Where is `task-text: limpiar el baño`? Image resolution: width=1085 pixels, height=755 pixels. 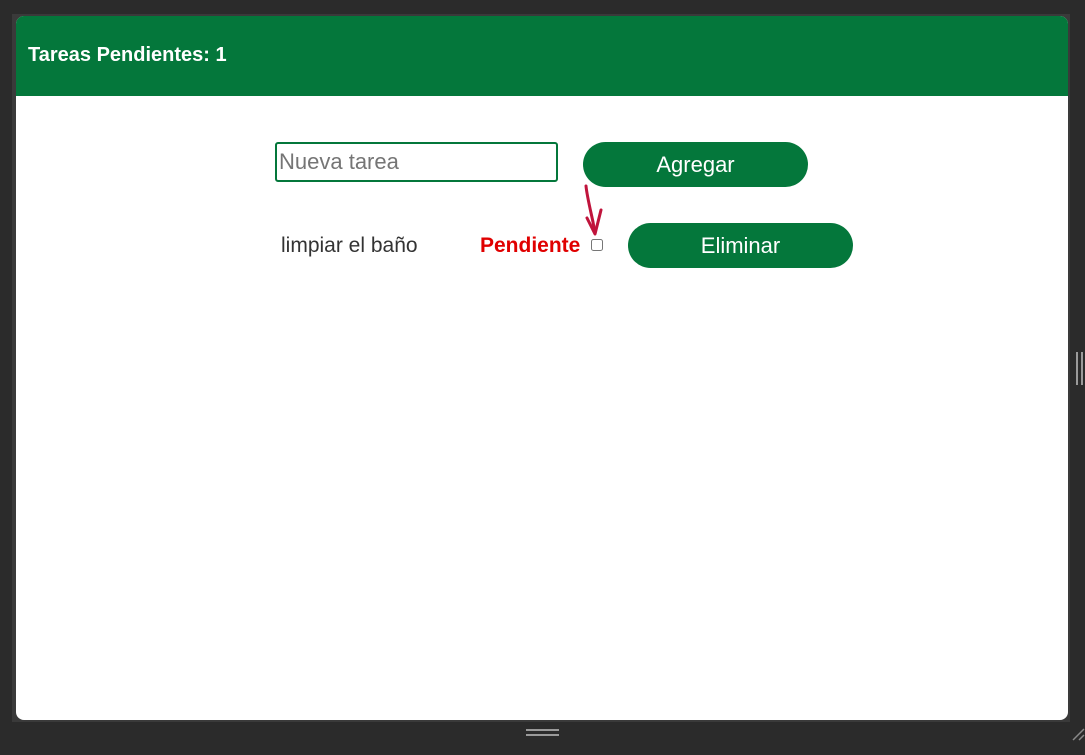 task-text: limpiar el baño is located at coordinates (349, 245).